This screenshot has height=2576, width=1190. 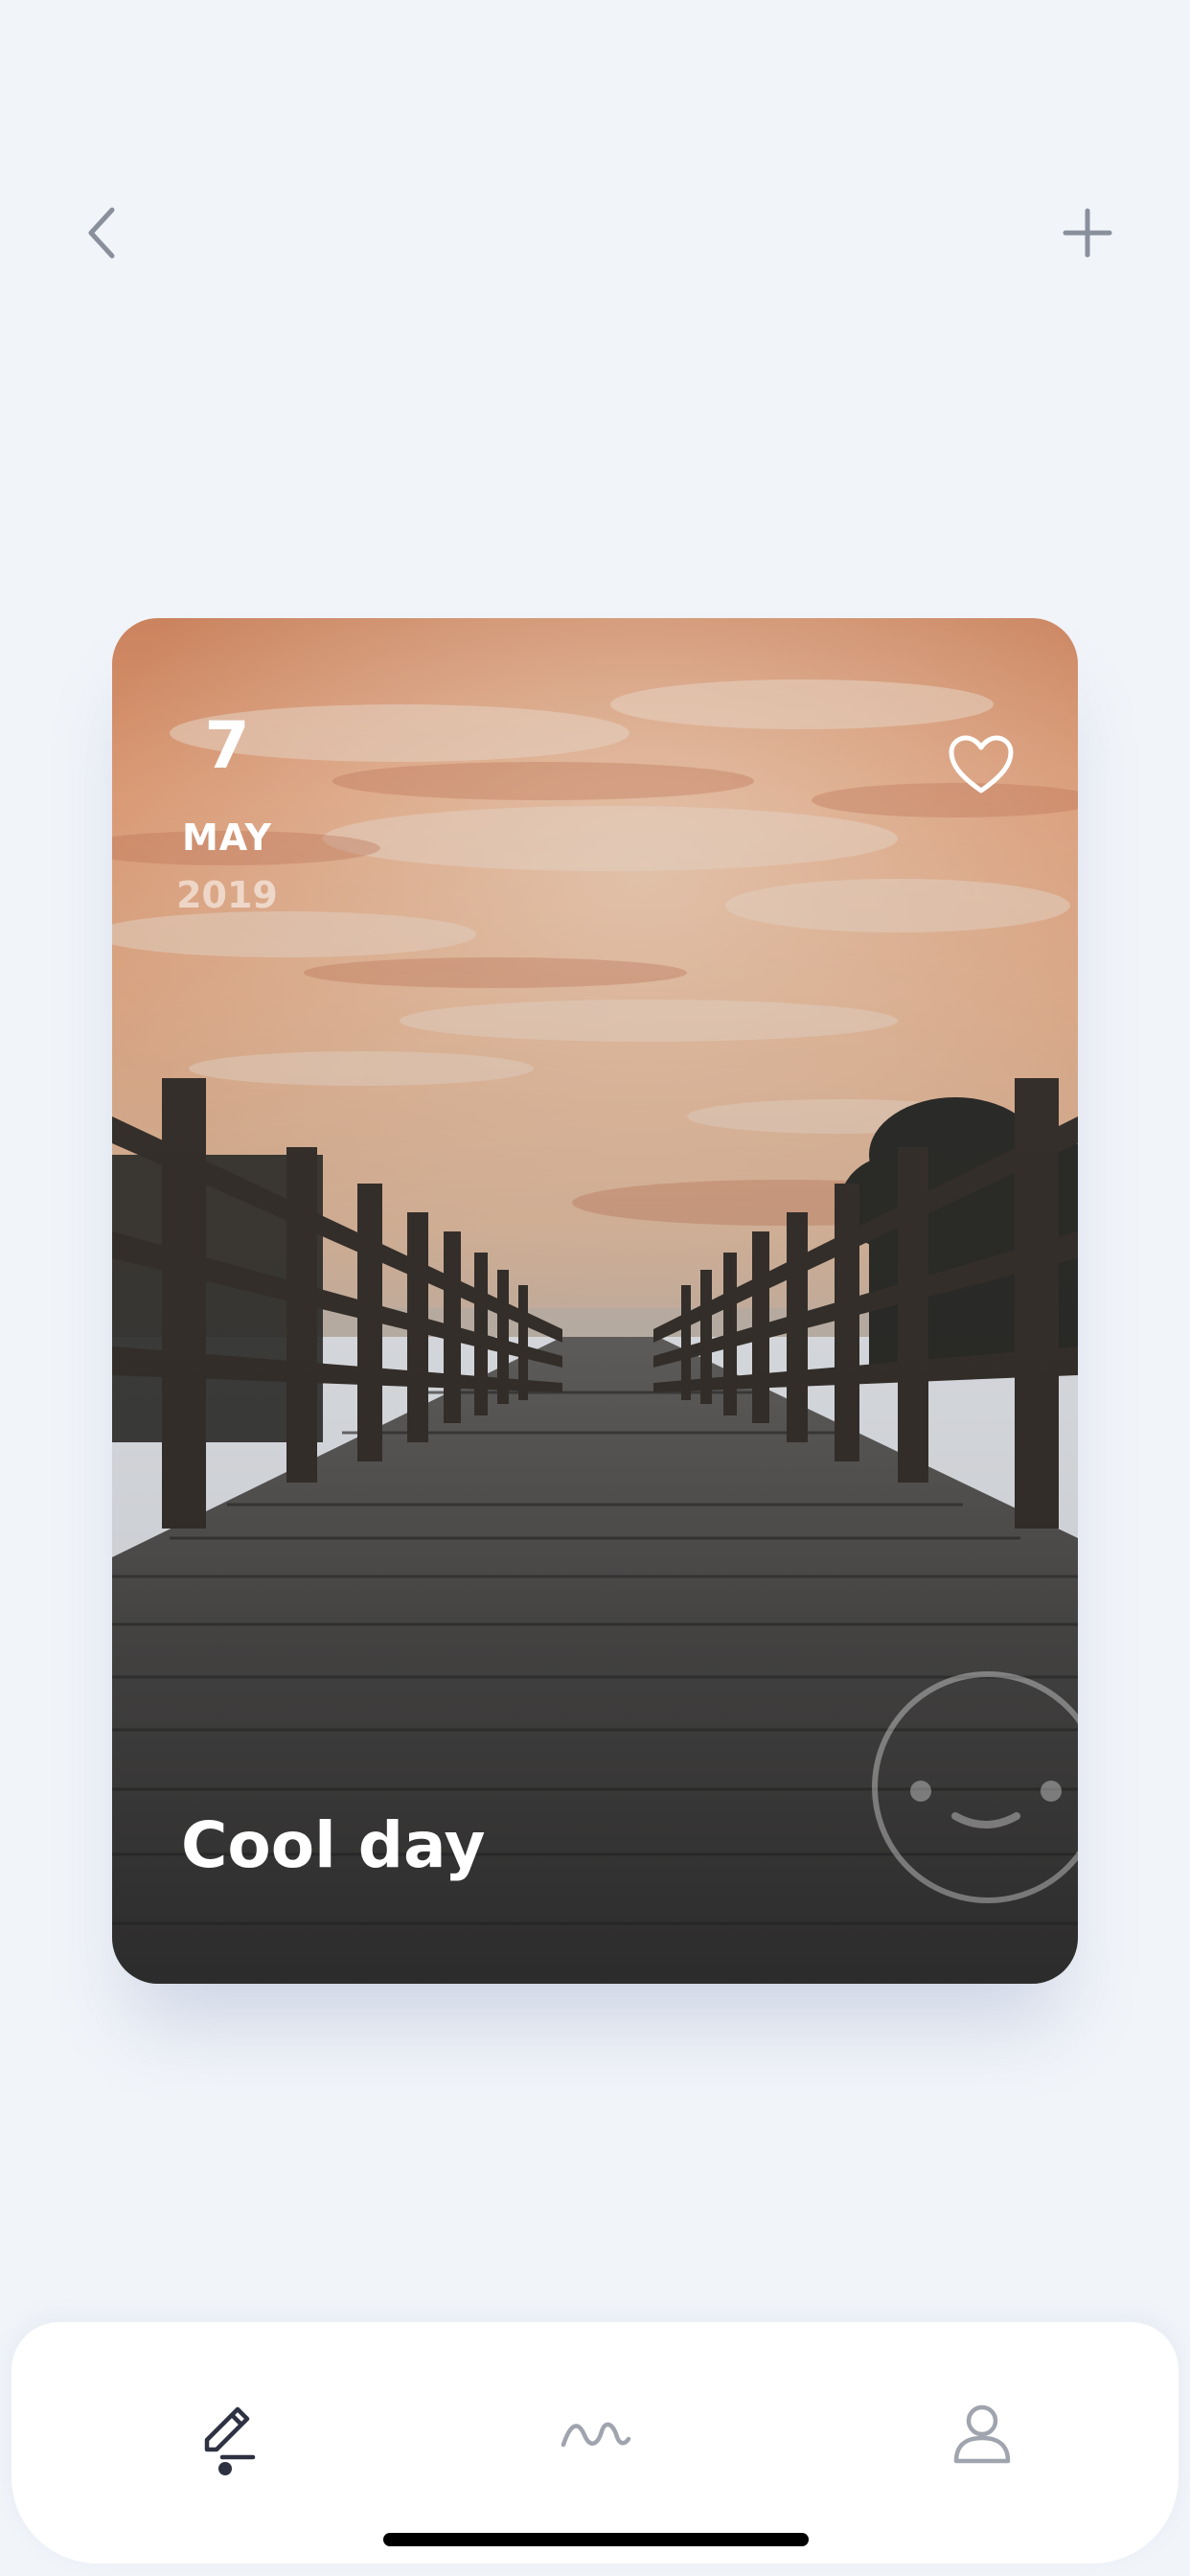 I want to click on nav-active-indicator, so click(x=225, y=2468).